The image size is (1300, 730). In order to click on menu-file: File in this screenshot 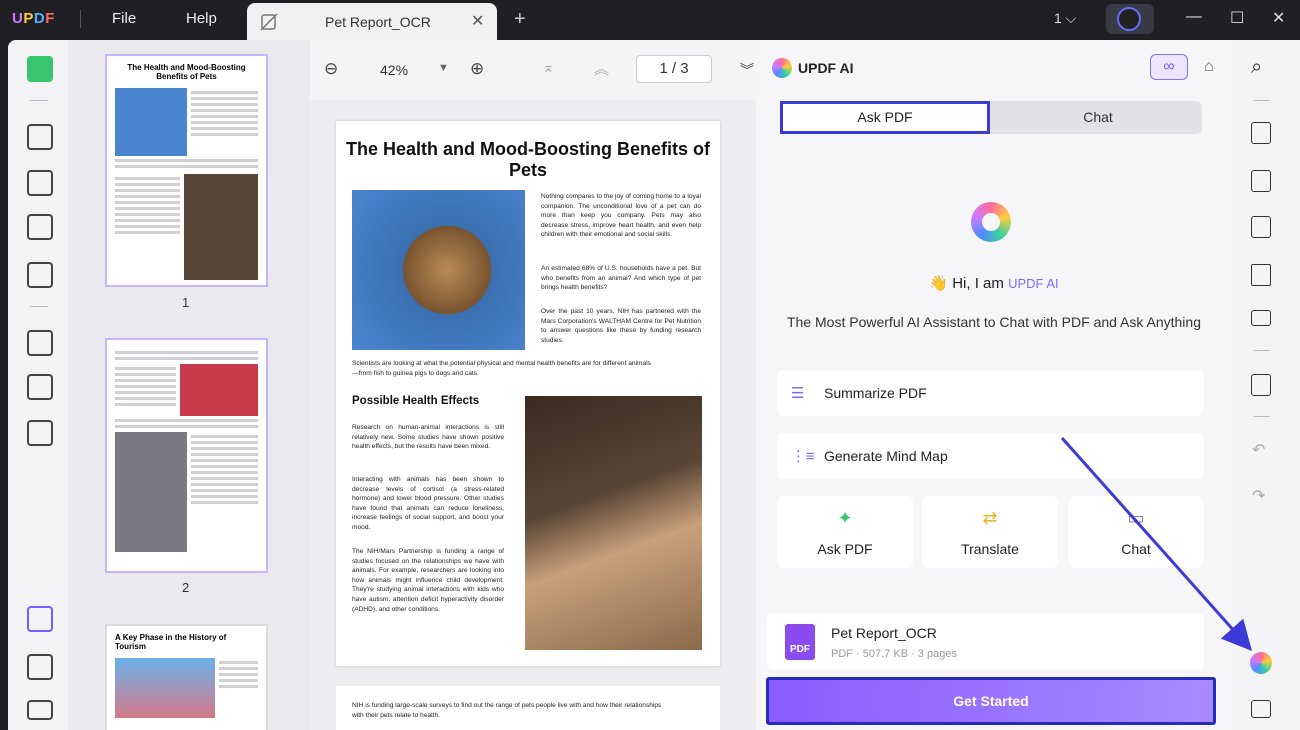, I will do `click(124, 18)`.